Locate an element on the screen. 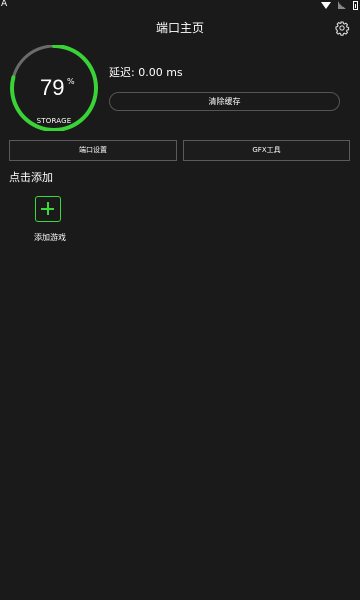  storage-unit: % is located at coordinates (71, 81).